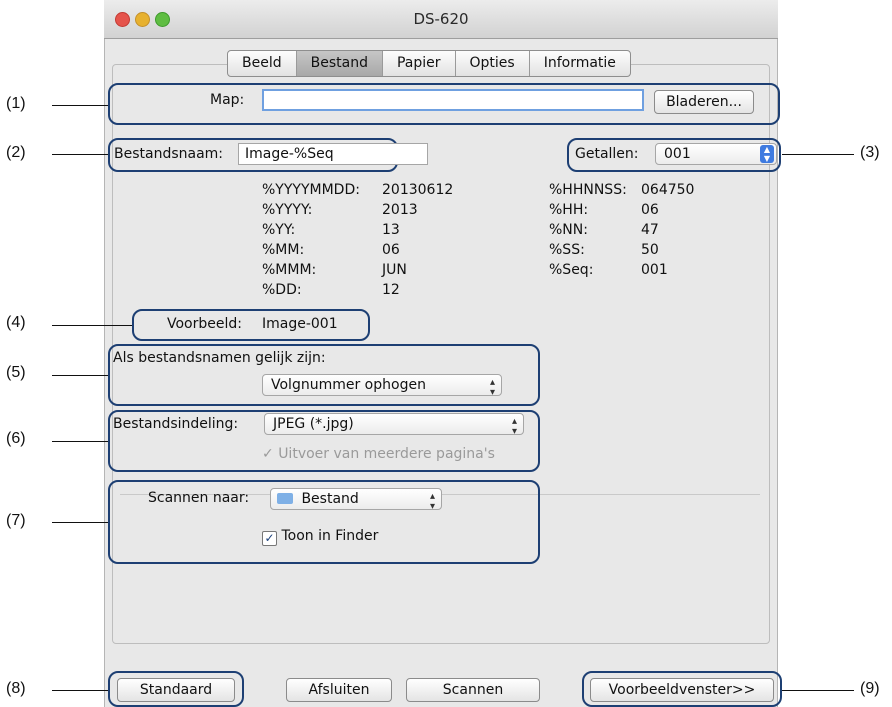 This screenshot has width=892, height=707. What do you see at coordinates (282, 290) in the screenshot?
I see `token-key: %DD:` at bounding box center [282, 290].